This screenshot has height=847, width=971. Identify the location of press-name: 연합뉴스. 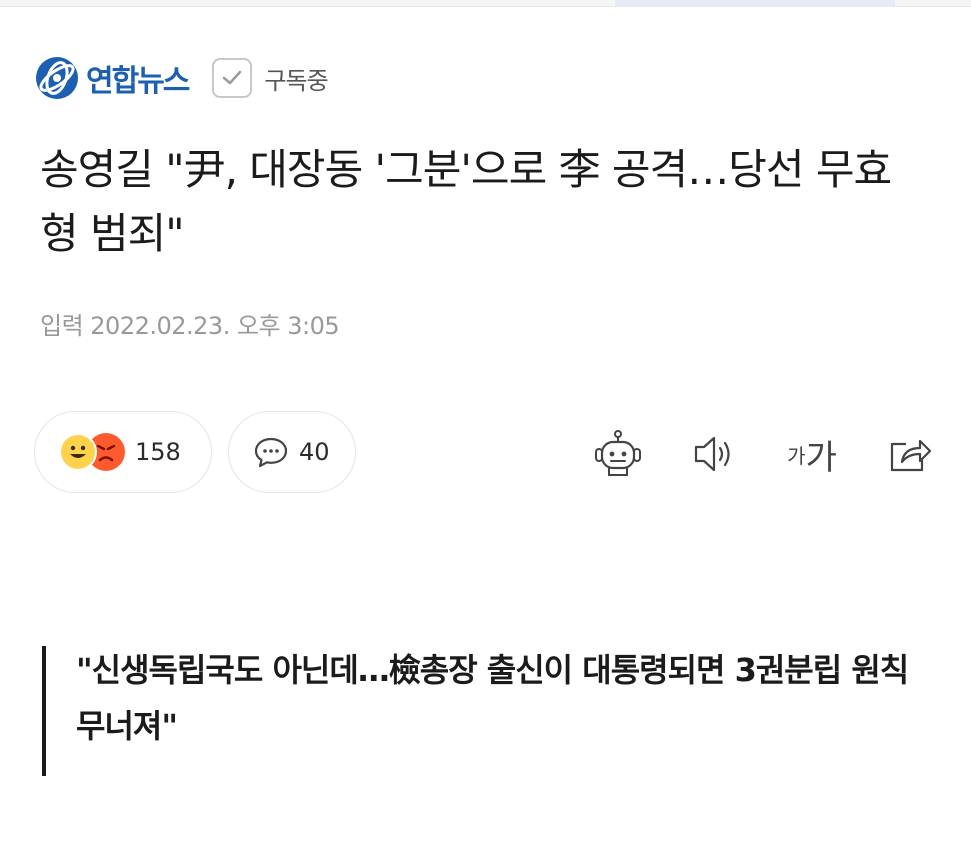
(138, 81).